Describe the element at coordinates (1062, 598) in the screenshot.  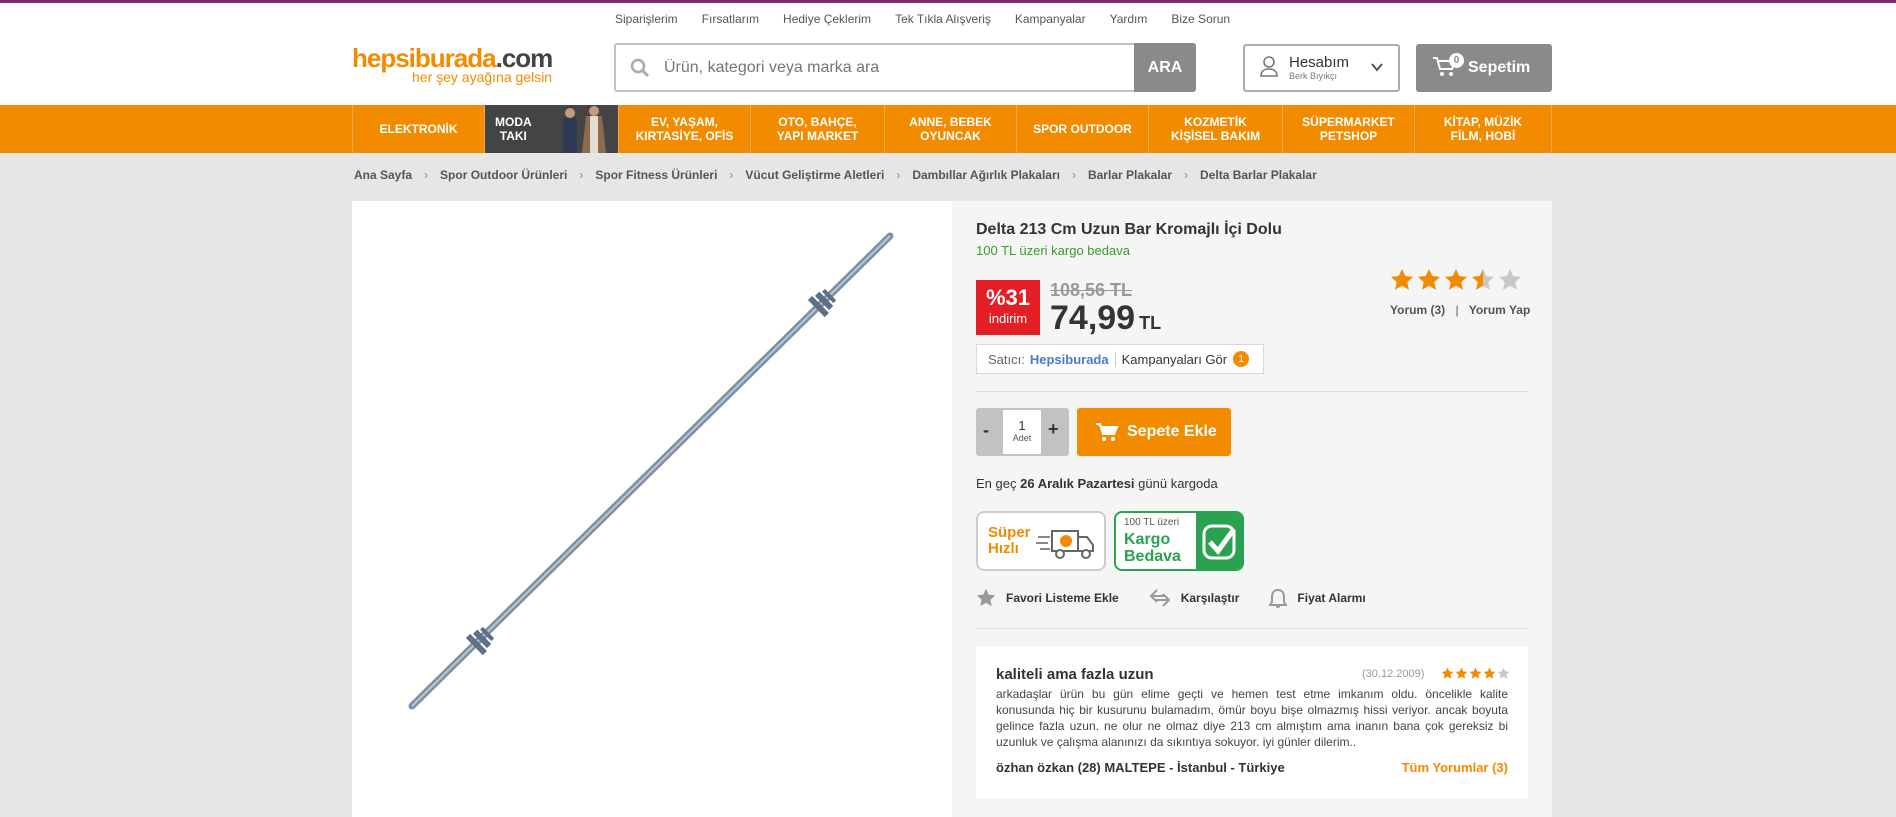
I see `add-to-favorites-label: Favori Listeme Ekle` at that location.